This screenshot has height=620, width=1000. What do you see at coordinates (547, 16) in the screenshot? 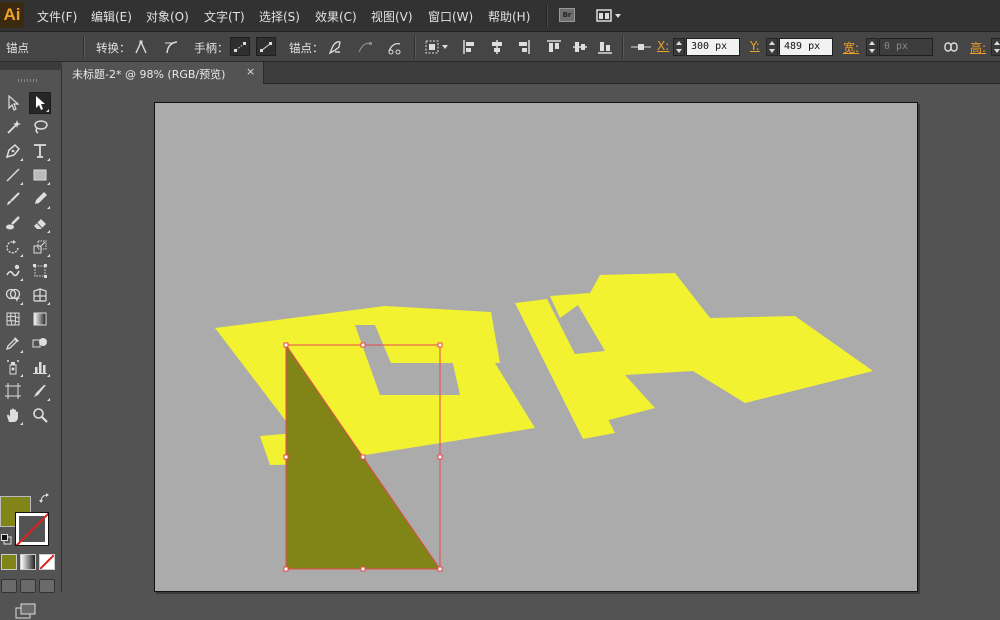
I see `menu-separator` at bounding box center [547, 16].